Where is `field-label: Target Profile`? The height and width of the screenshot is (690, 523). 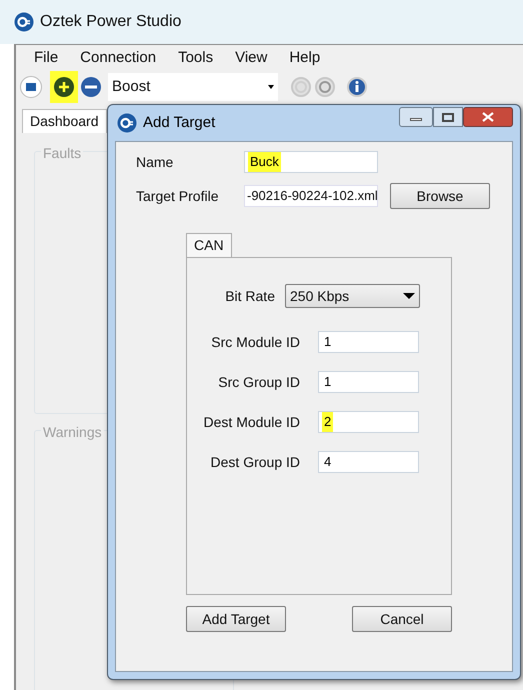
field-label: Target Profile is located at coordinates (178, 196).